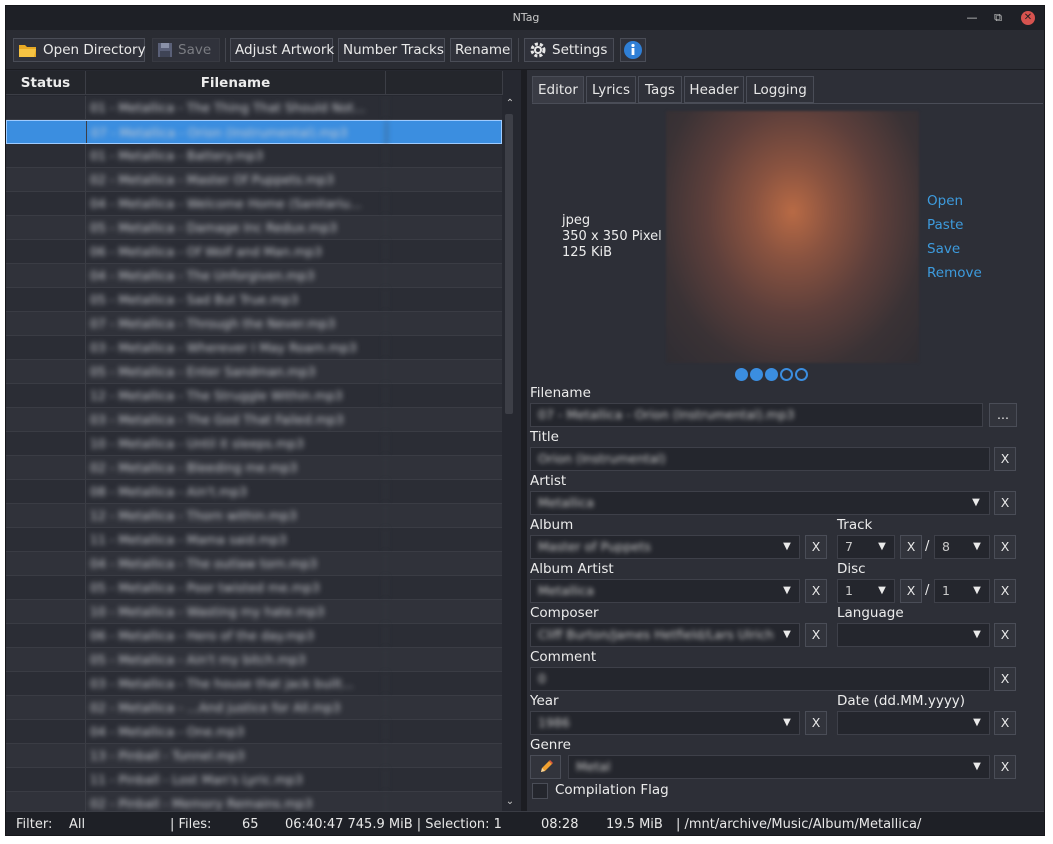  What do you see at coordinates (254, 180) in the screenshot?
I see `table-row: 02 - Metallica - Master Of Puppets.mp3` at bounding box center [254, 180].